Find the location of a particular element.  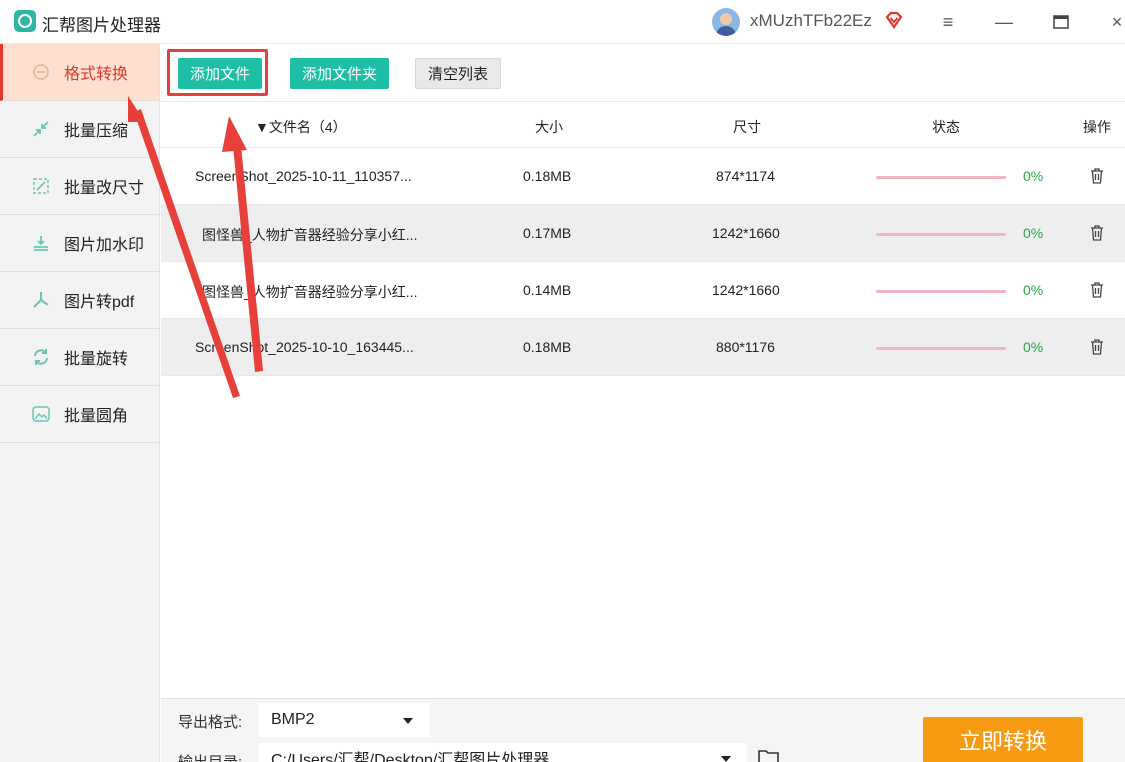

file-dimensions: 874*1174 is located at coordinates (745, 176).